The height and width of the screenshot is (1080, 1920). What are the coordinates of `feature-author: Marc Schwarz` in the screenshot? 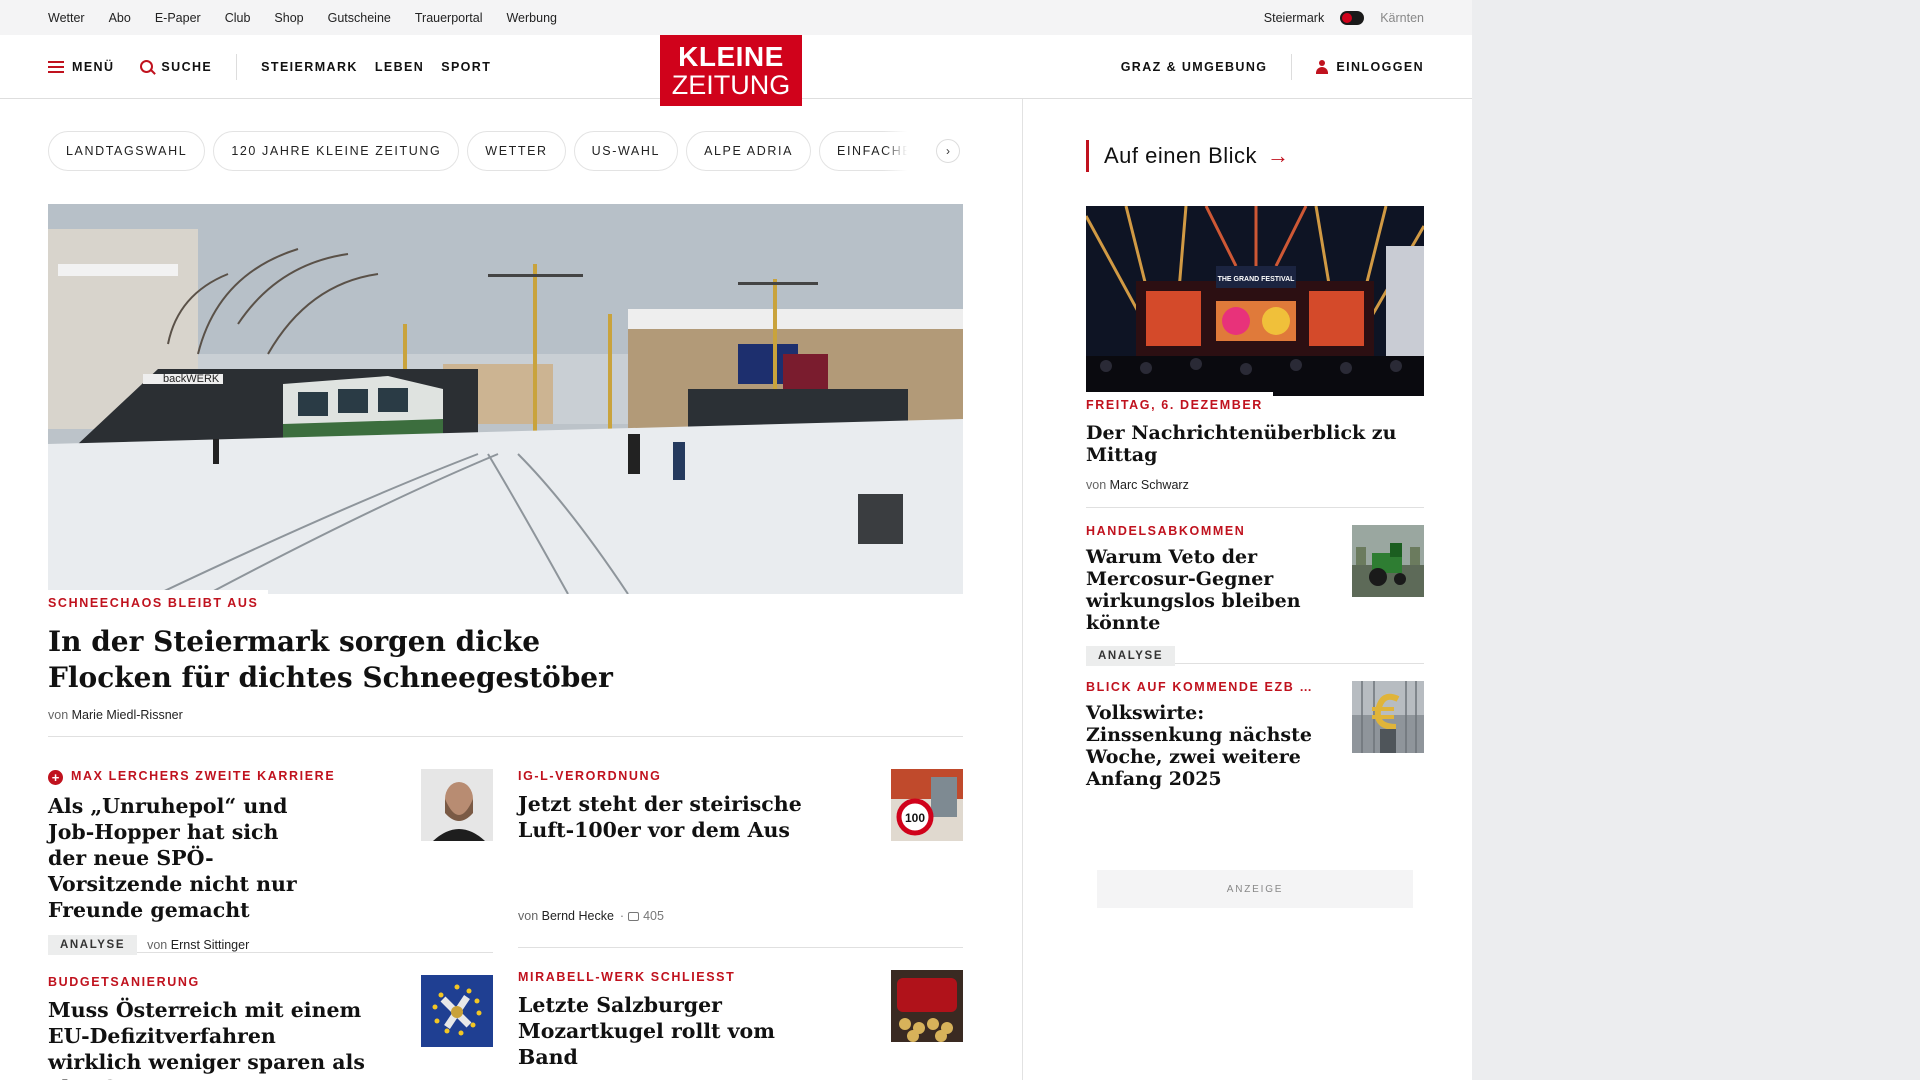 It's located at (1149, 485).